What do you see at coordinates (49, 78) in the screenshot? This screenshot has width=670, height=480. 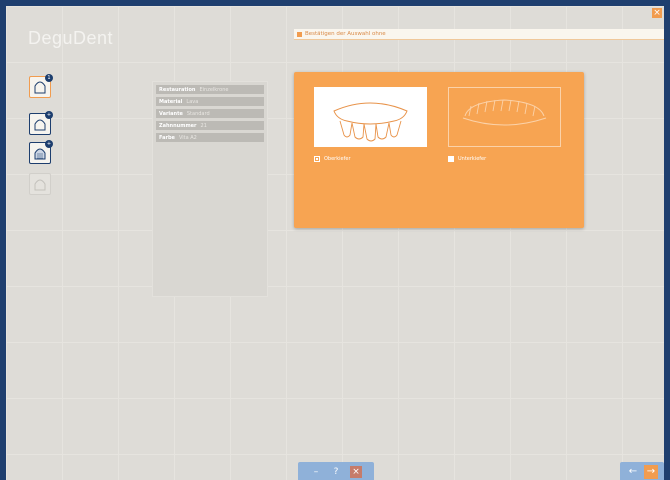 I see `tool-badge: 1` at bounding box center [49, 78].